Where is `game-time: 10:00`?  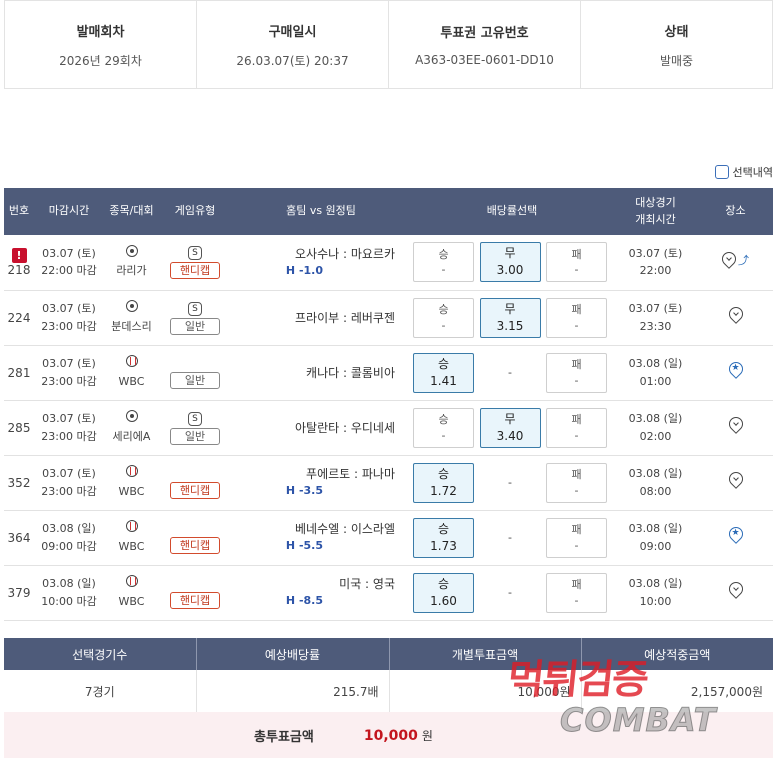 game-time: 10:00 is located at coordinates (655, 601).